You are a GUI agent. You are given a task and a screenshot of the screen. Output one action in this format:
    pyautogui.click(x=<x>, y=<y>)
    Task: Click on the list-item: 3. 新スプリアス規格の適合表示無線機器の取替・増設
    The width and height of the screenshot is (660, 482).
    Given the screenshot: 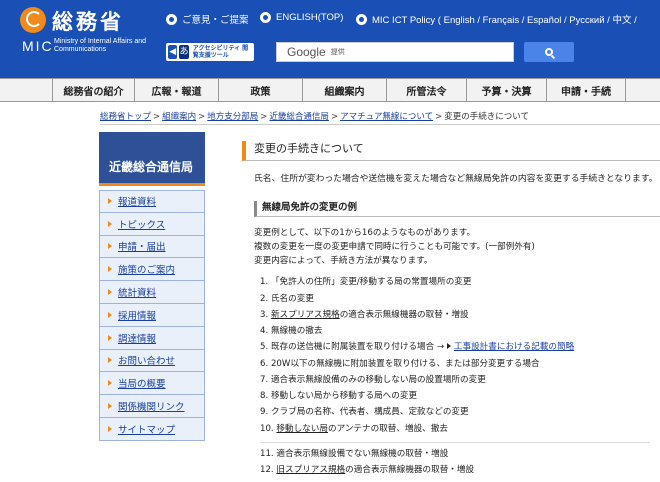 What is the action you would take?
    pyautogui.click(x=364, y=315)
    